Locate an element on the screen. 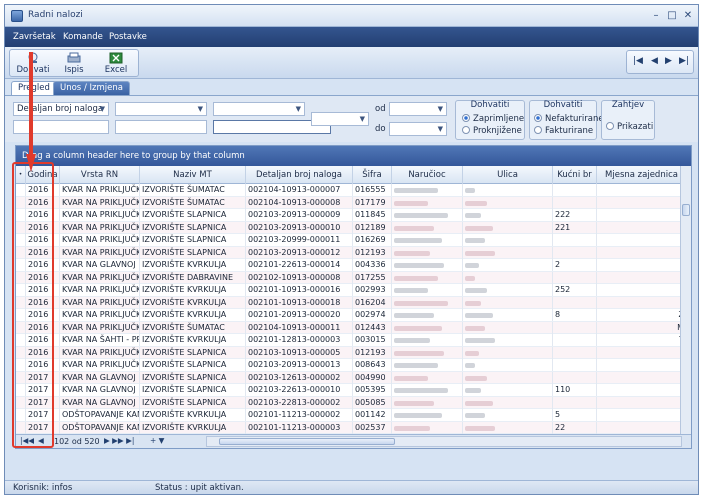 The height and width of the screenshot is (500, 705). vertical-scroll-thumb is located at coordinates (686, 210).